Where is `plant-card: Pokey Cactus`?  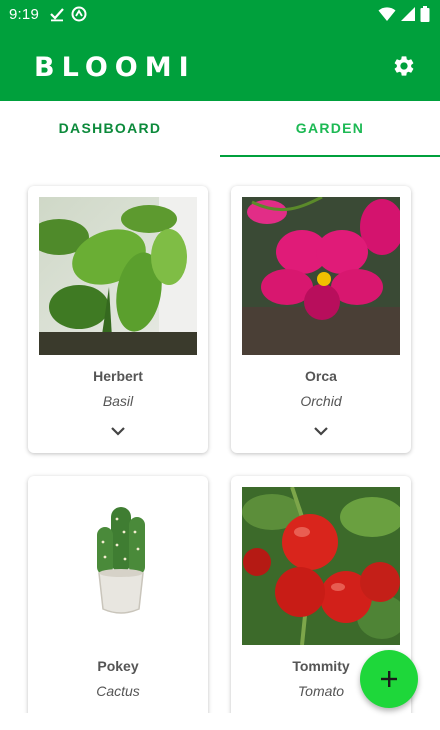
plant-card: Pokey Cactus is located at coordinates (118, 594).